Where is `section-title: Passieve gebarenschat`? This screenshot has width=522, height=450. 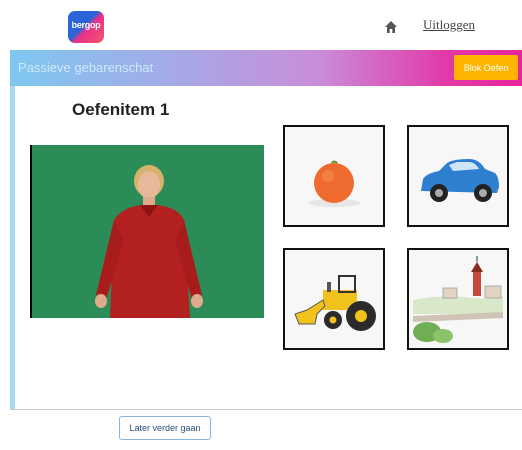
section-title: Passieve gebarenschat is located at coordinates (86, 67).